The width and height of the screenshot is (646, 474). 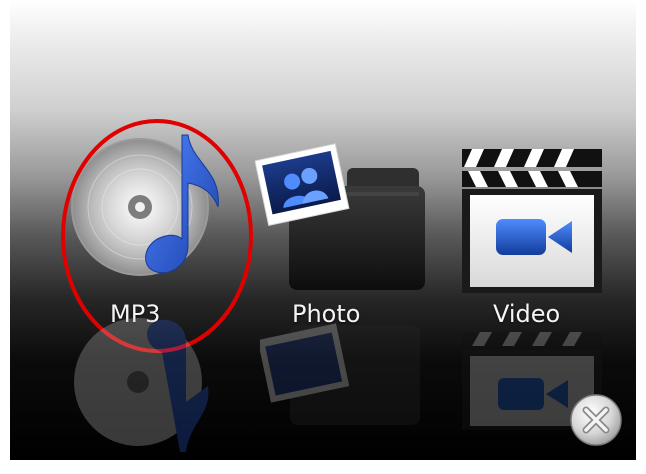 I want to click on app-photo, so click(x=345, y=220).